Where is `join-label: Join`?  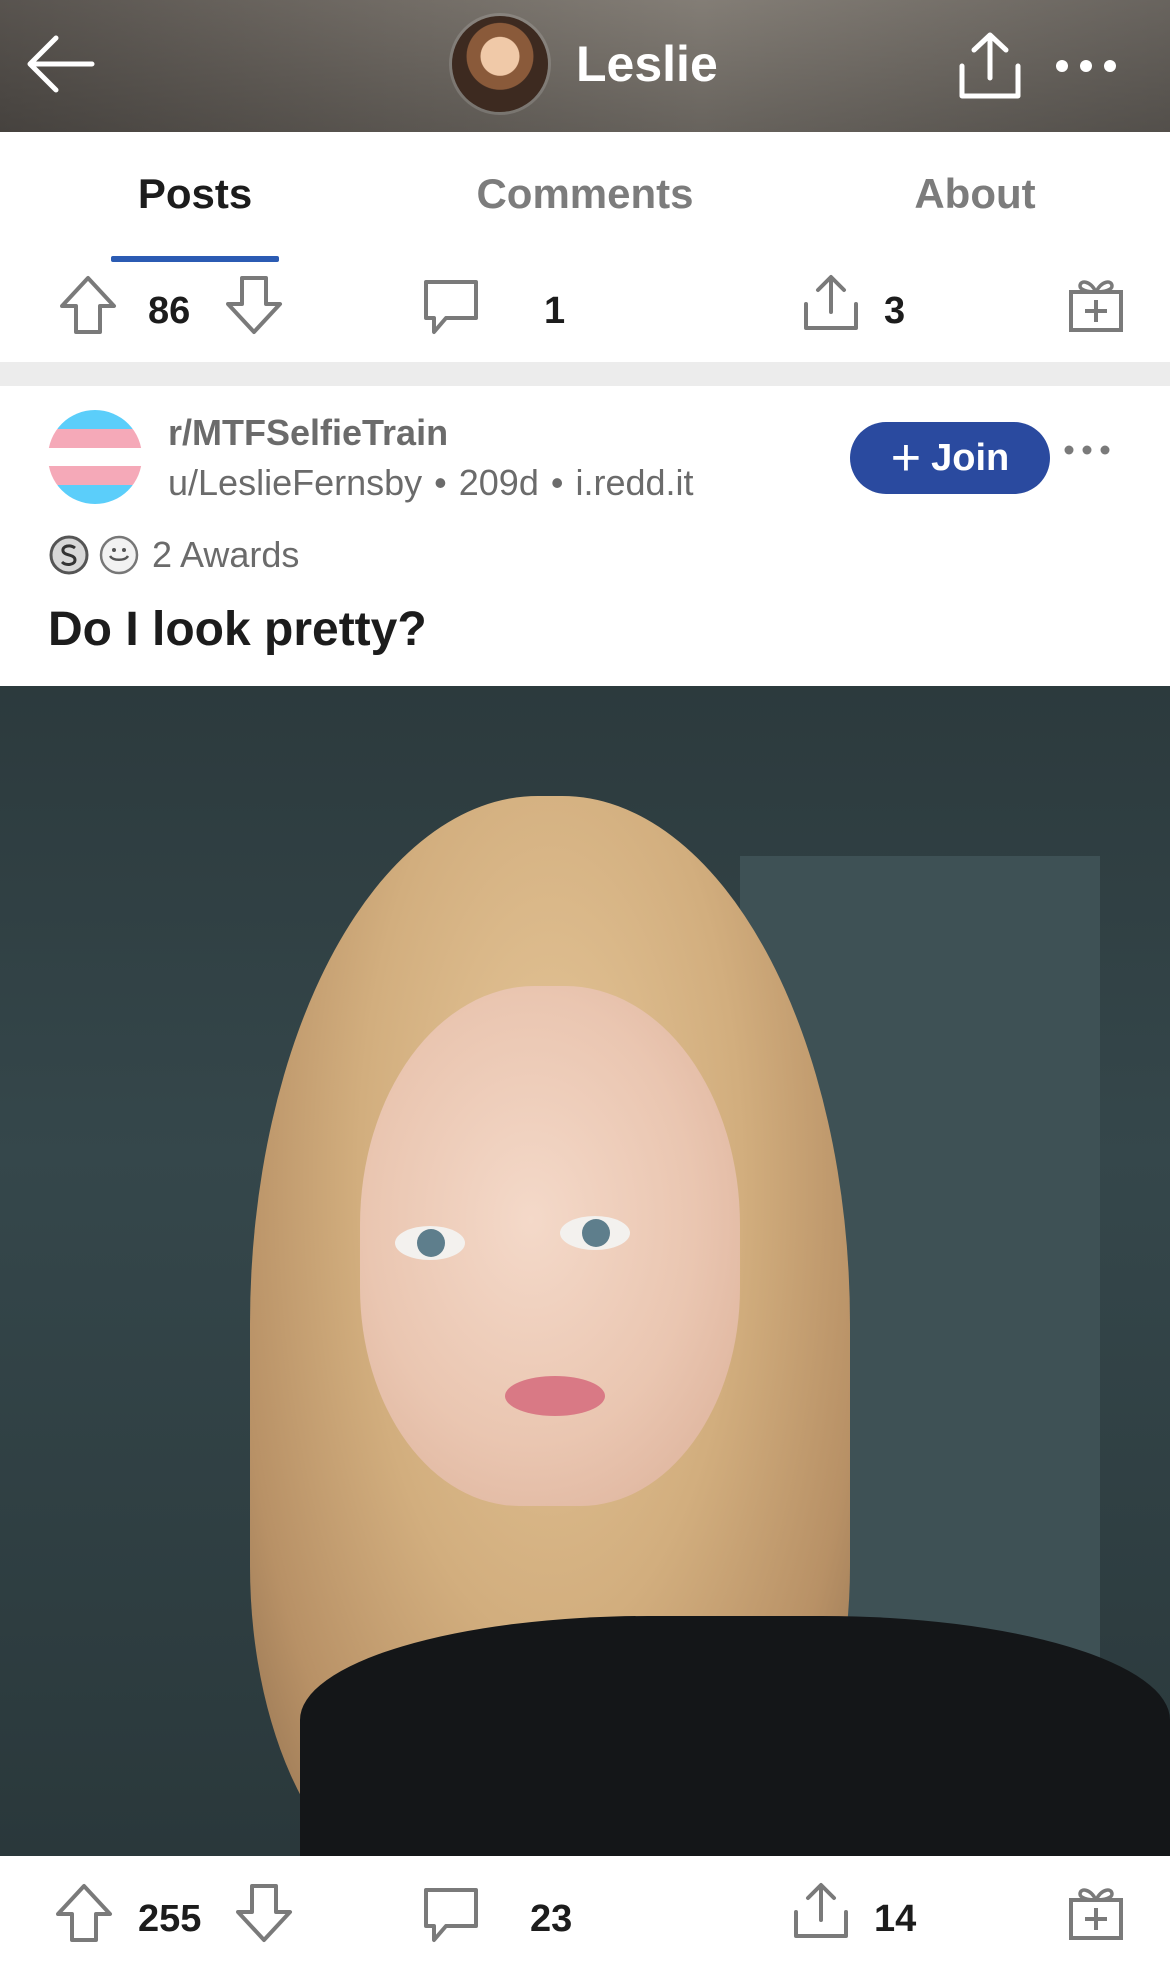
join-label: Join is located at coordinates (970, 457).